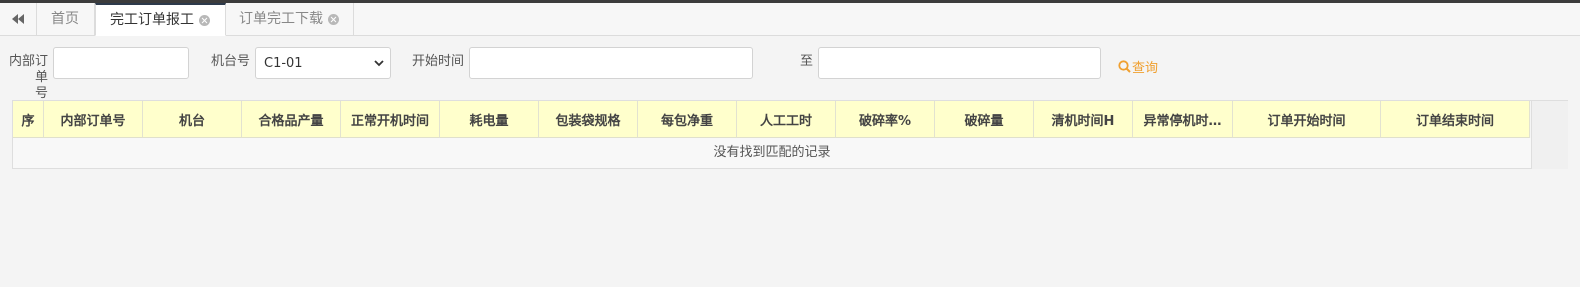  I want to click on query-button: 查询, so click(1138, 66).